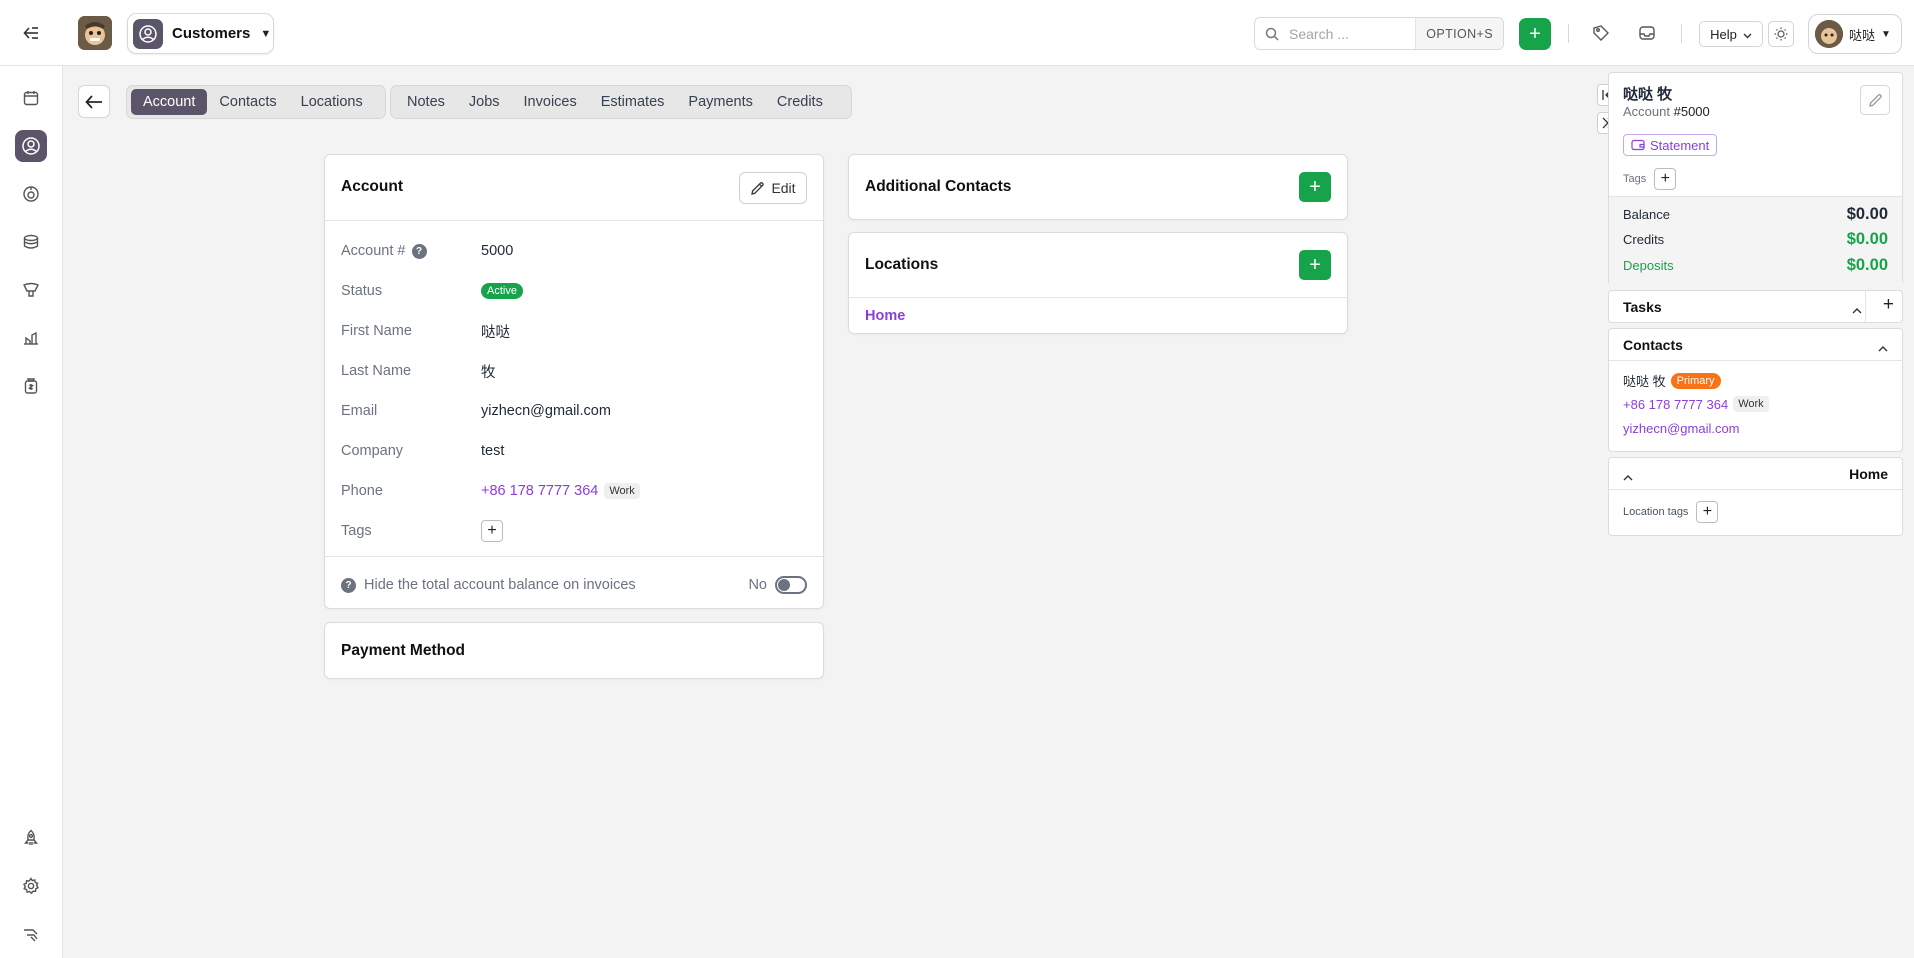 The image size is (1914, 958). Describe the element at coordinates (1755, 496) in the screenshot. I see `location-panel: Home Location tags +` at that location.